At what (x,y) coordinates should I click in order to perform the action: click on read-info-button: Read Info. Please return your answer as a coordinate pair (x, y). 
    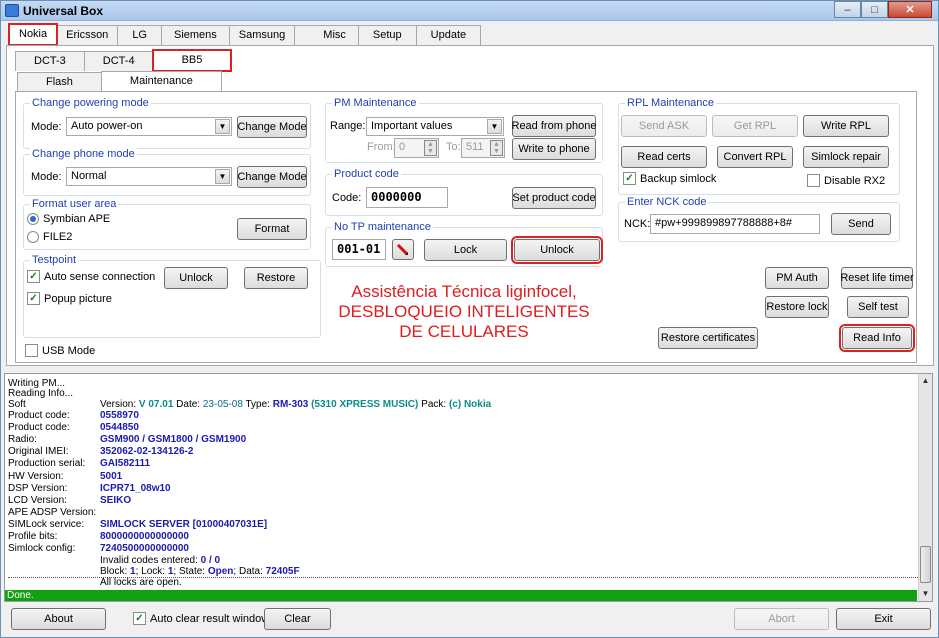
    Looking at the image, I should click on (877, 338).